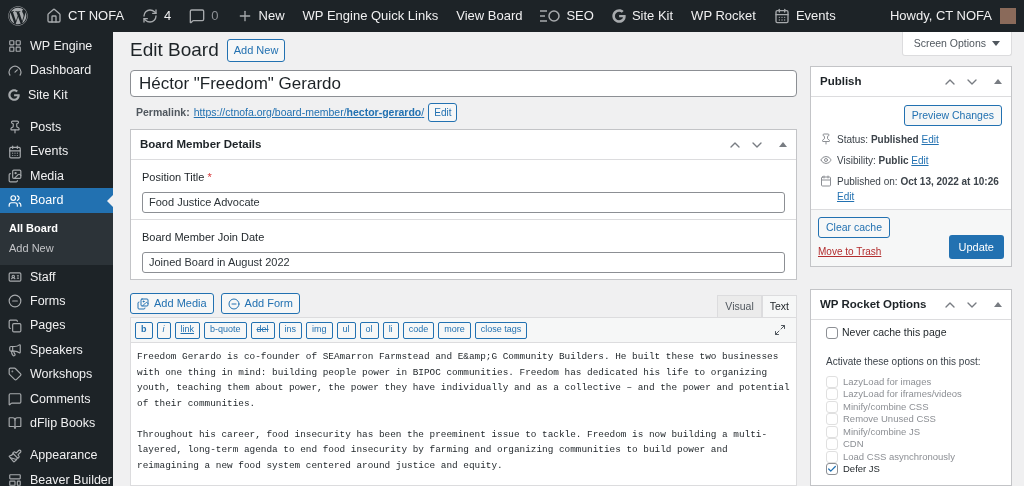 This screenshot has height=486, width=1024. Describe the element at coordinates (826, 181) in the screenshot. I see `calendar-icon` at that location.